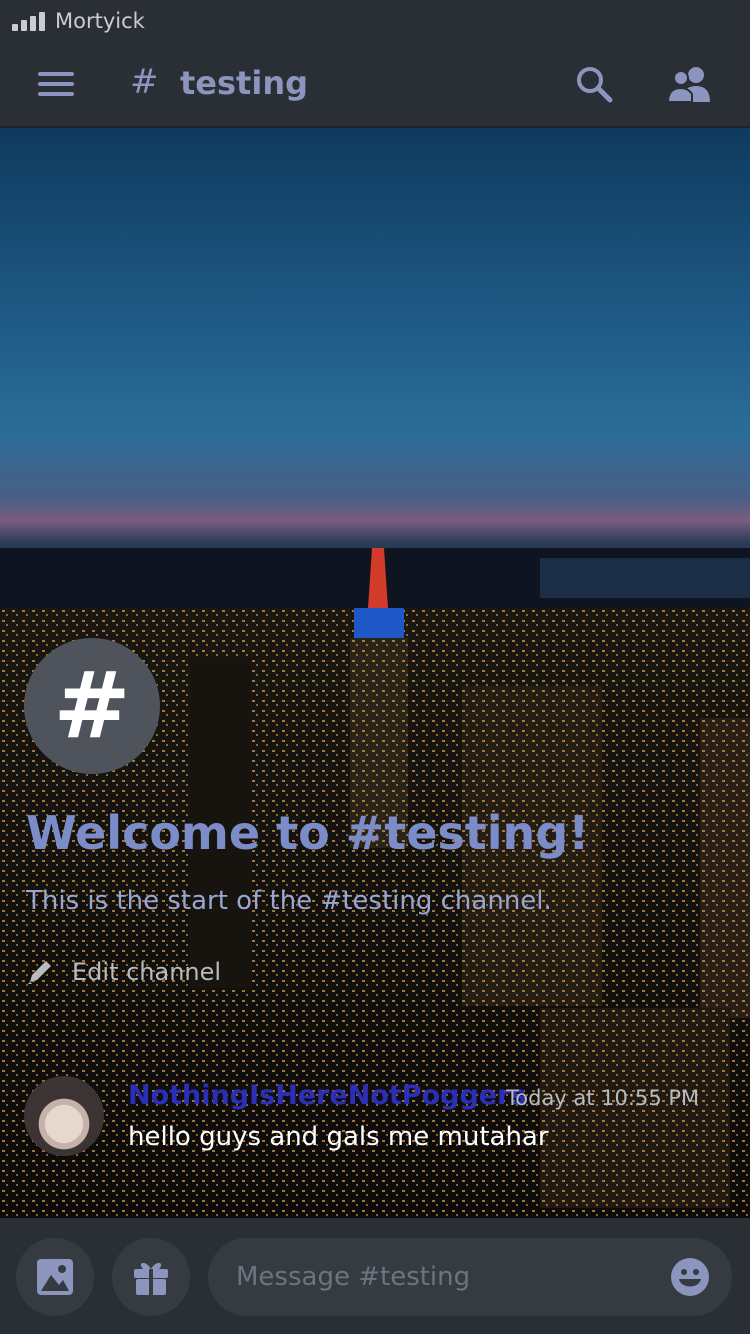  Describe the element at coordinates (603, 1098) in the screenshot. I see `message-timestamp: Today at 10:55 PM` at that location.